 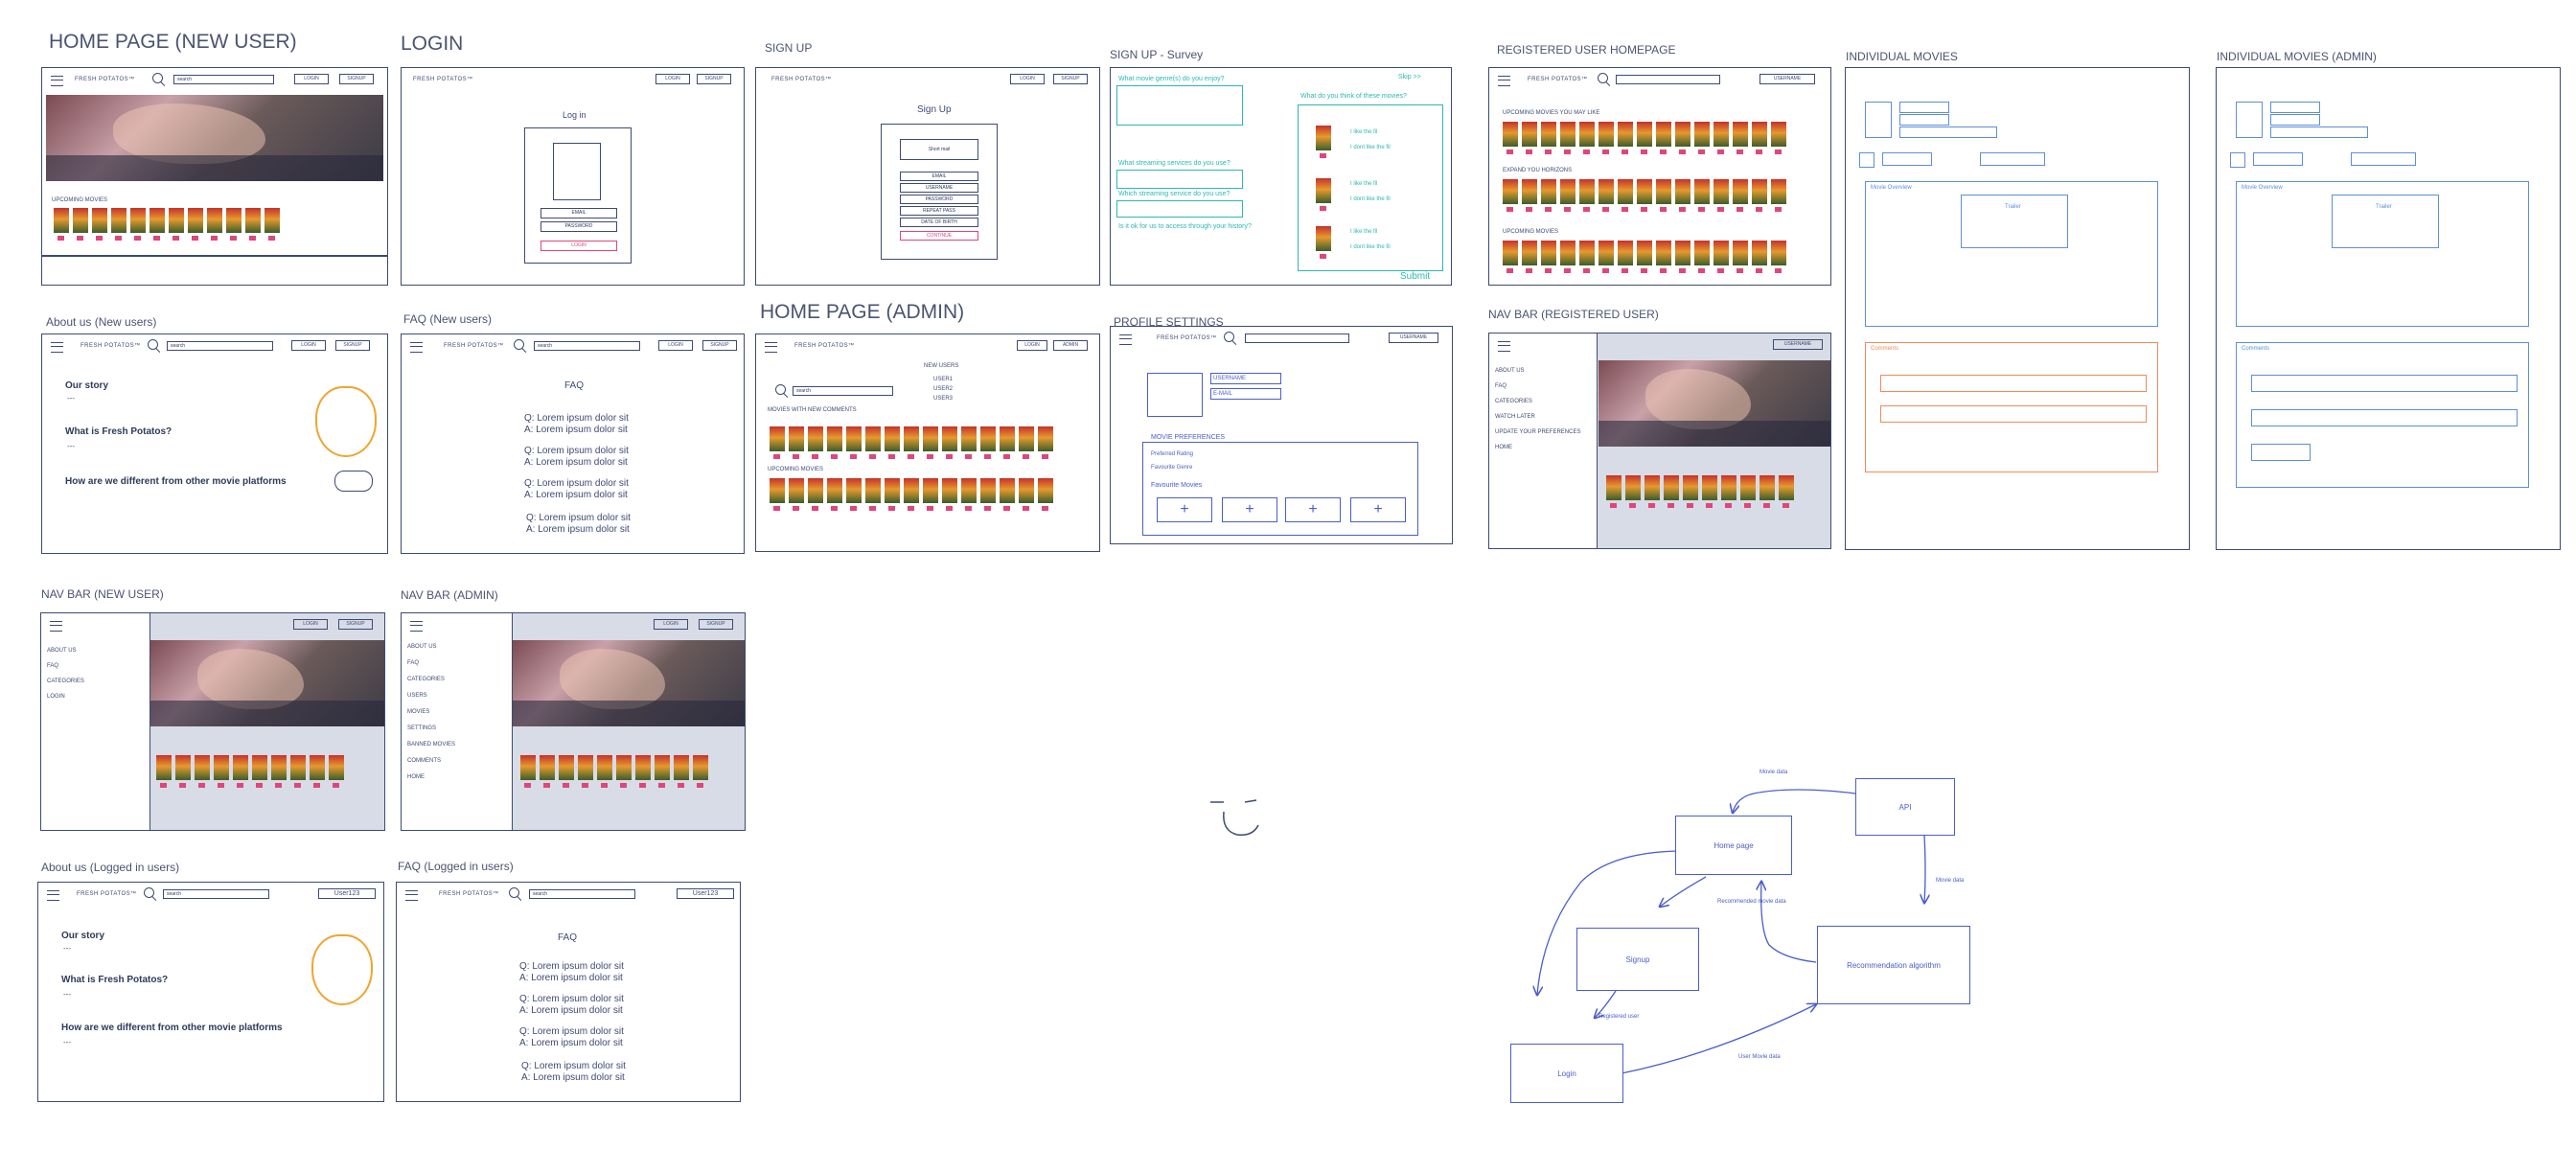 I want to click on email-field: EMAIL, so click(x=578, y=213).